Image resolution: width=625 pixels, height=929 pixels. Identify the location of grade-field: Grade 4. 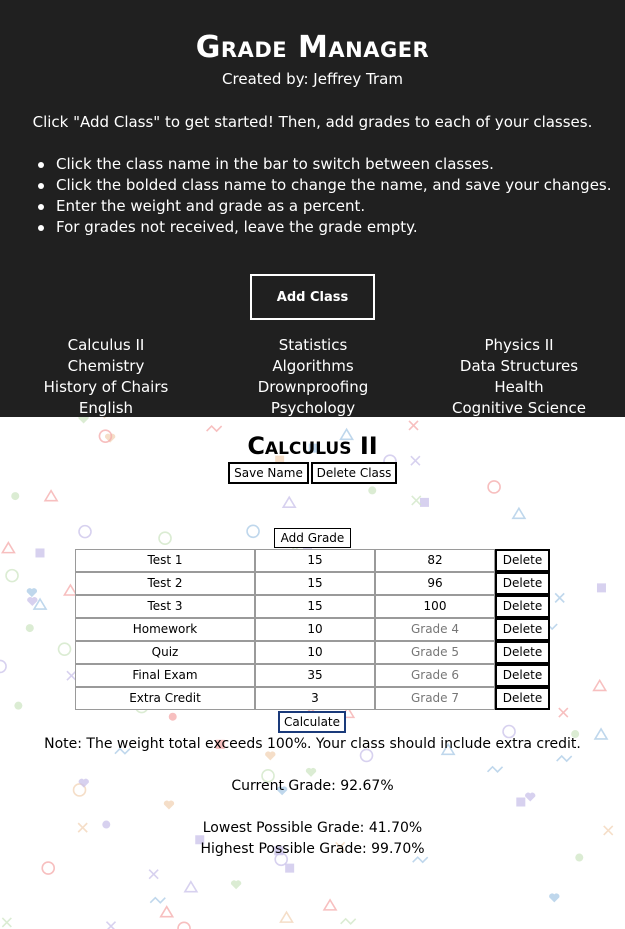
(435, 629).